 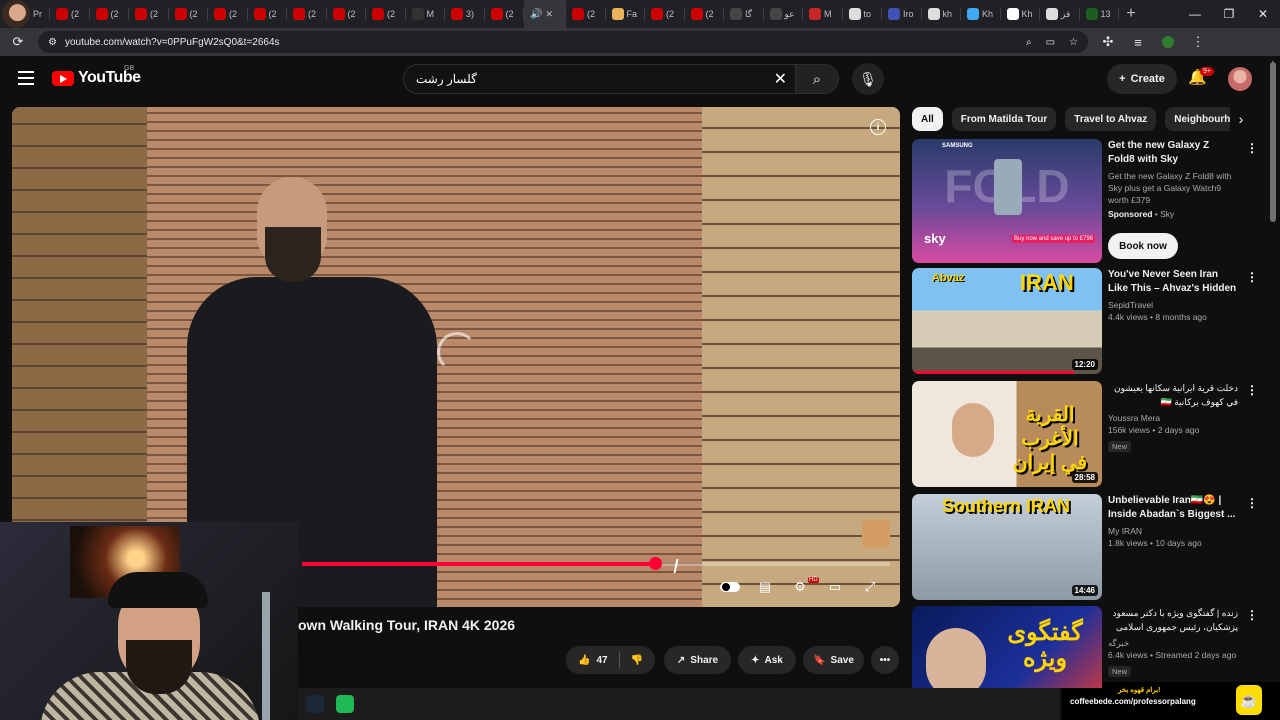 What do you see at coordinates (430, 14) in the screenshot?
I see `tab-label: M` at bounding box center [430, 14].